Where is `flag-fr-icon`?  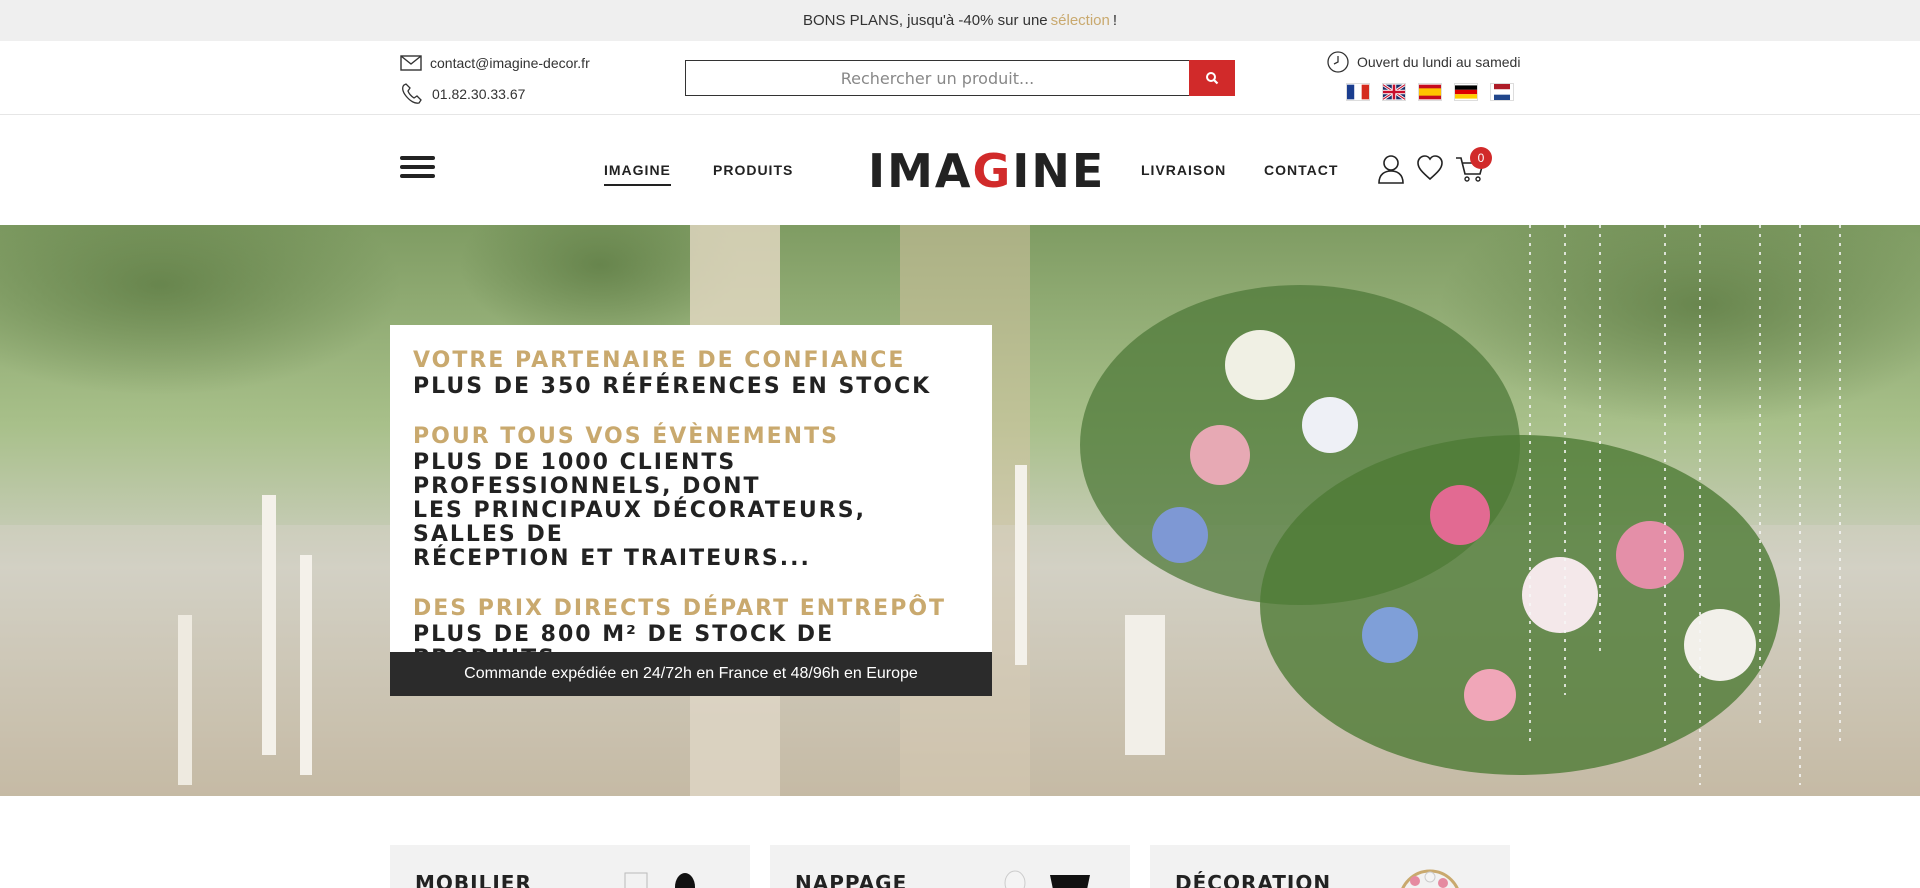
flag-fr-icon is located at coordinates (1358, 92).